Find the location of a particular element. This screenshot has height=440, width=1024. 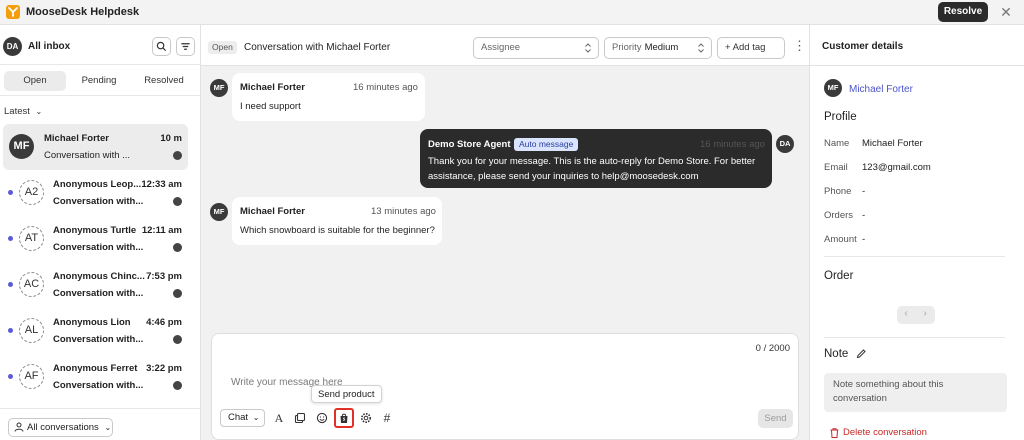

message-text: I need support is located at coordinates (270, 106).